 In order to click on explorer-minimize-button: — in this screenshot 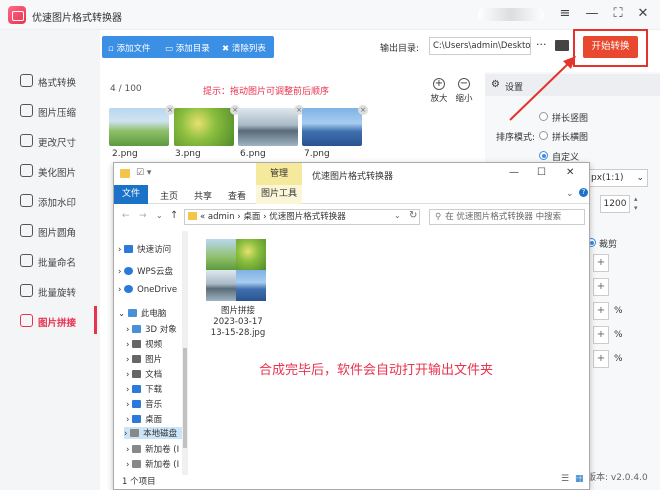, I will do `click(514, 172)`.